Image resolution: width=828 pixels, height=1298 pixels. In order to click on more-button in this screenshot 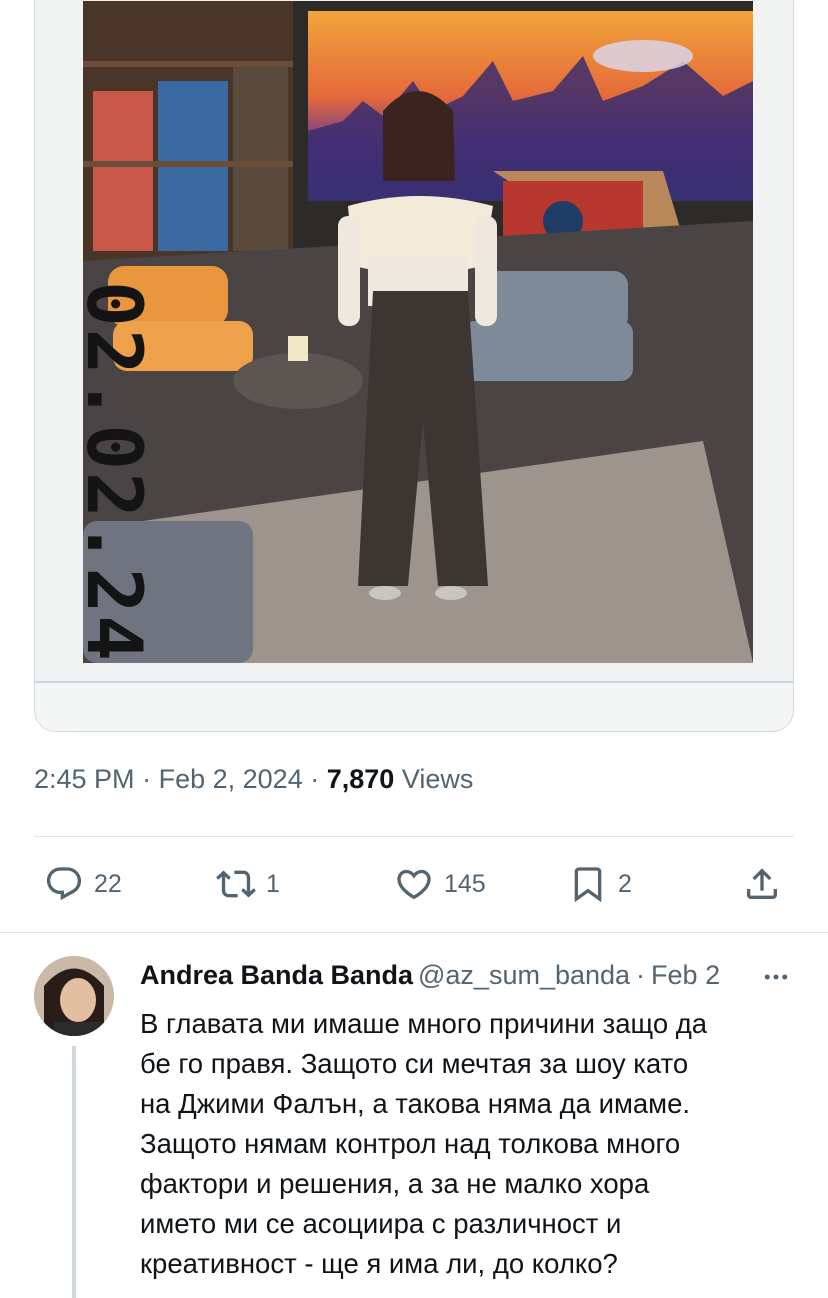, I will do `click(776, 977)`.